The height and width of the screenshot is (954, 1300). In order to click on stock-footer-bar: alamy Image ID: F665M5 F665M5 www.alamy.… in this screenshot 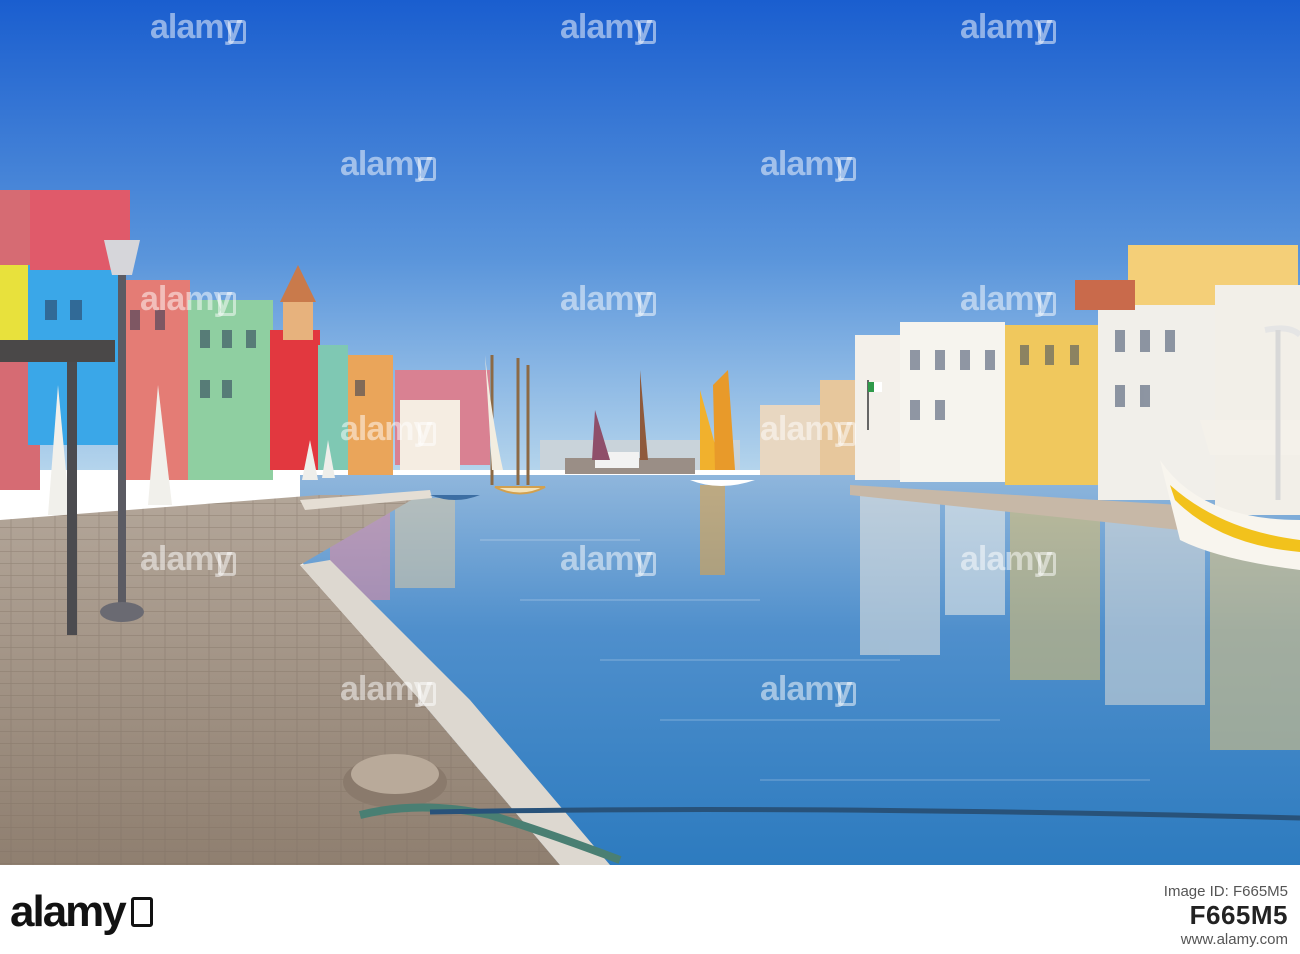, I will do `click(650, 909)`.